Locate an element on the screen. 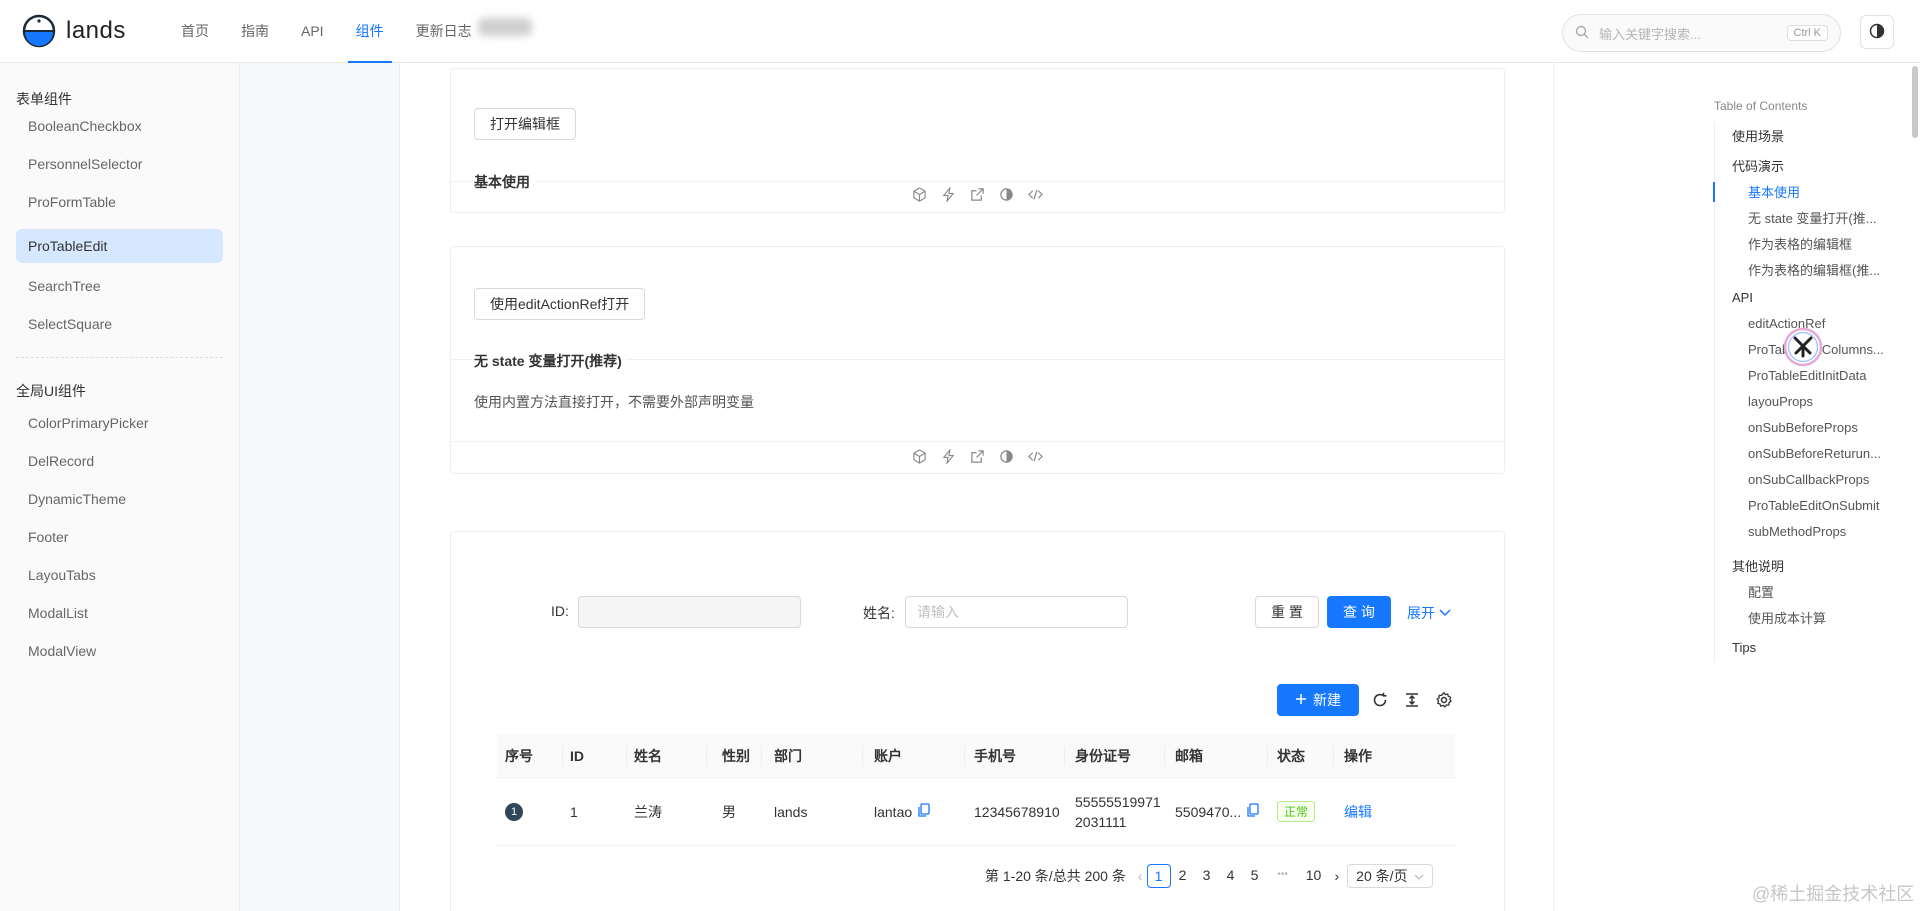 Image resolution: width=1920 pixels, height=911 pixels. page-last: 10 is located at coordinates (1314, 876).